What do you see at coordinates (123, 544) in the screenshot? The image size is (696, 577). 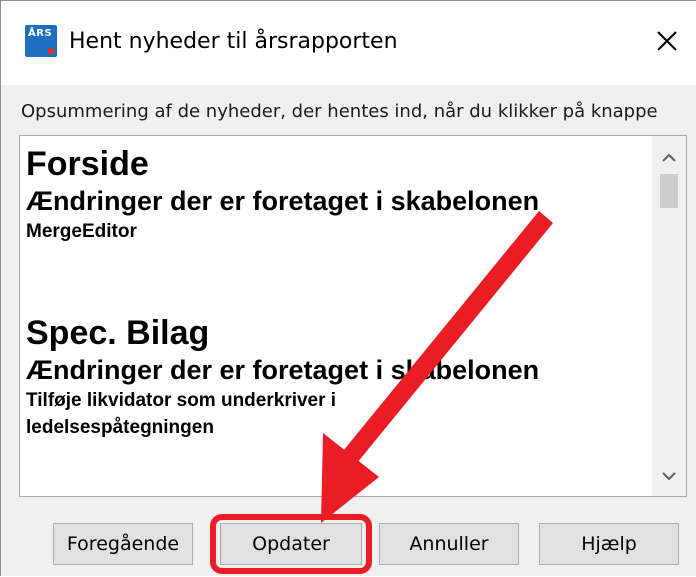 I see `previous-button: Foregående` at bounding box center [123, 544].